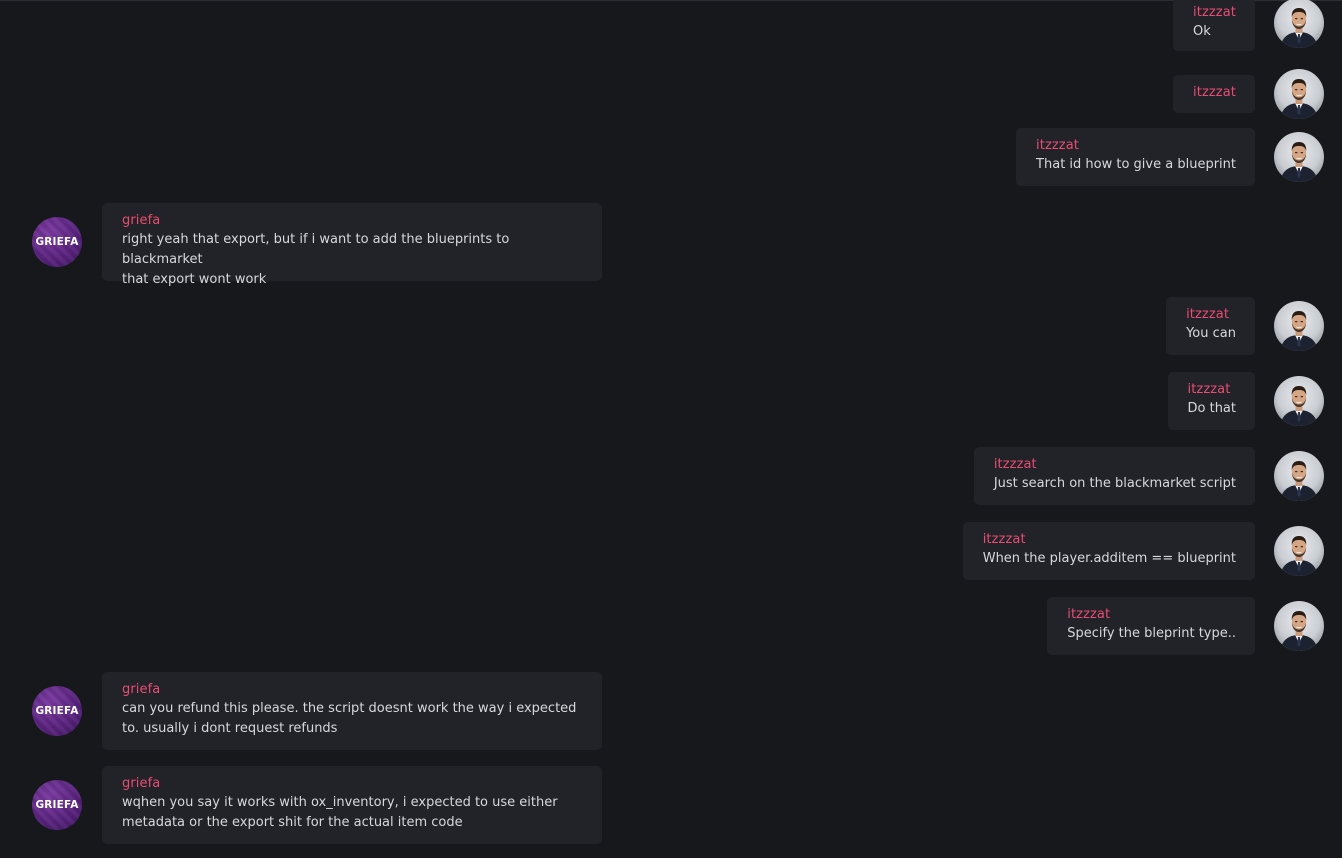 This screenshot has width=1342, height=858. I want to click on message-text: You can, so click(1211, 333).